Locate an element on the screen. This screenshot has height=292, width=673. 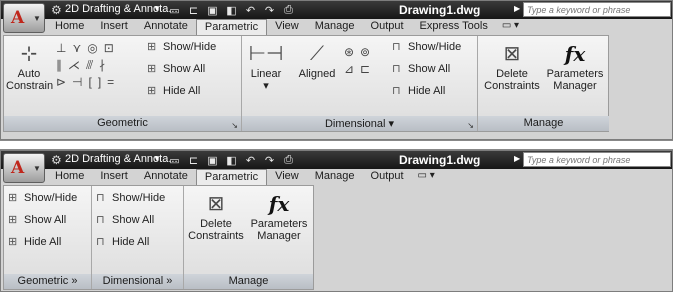
dim-row-1: ⊛⊚ is located at coordinates (360, 52).